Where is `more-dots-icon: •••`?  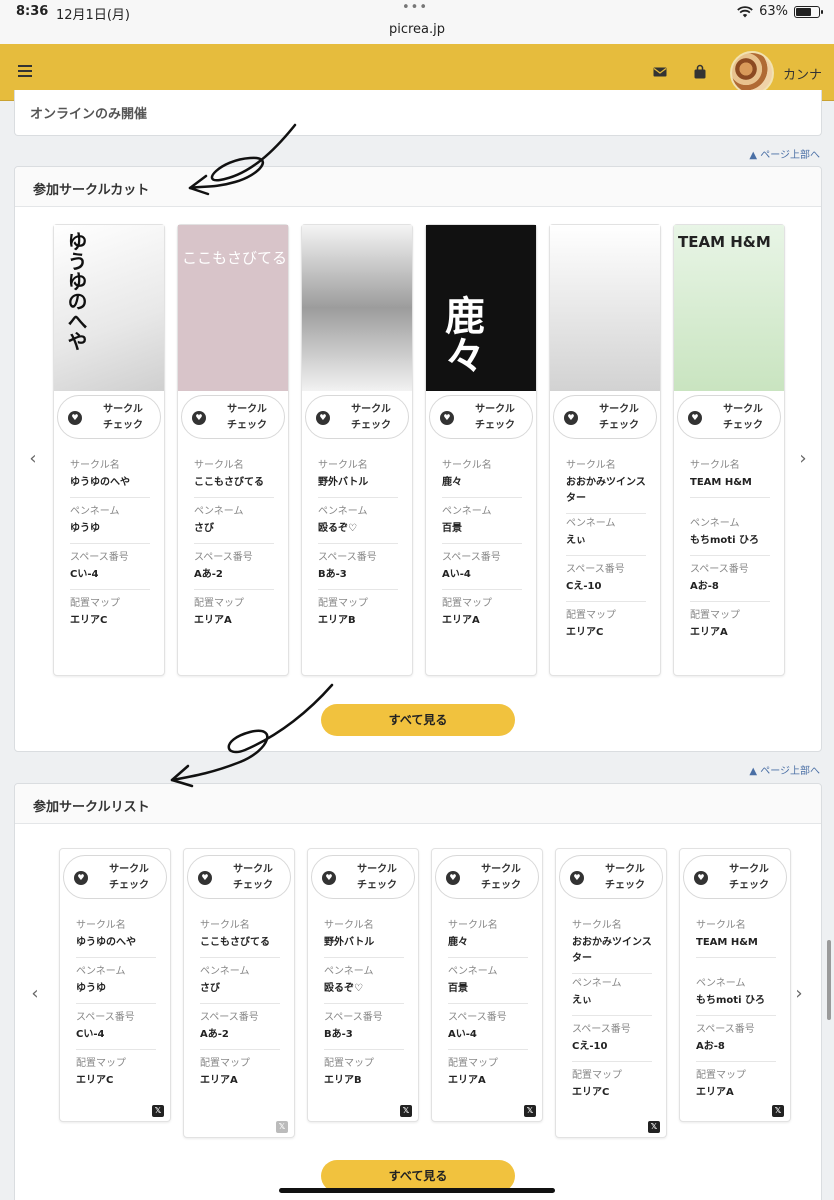 more-dots-icon: ••• is located at coordinates (415, 7).